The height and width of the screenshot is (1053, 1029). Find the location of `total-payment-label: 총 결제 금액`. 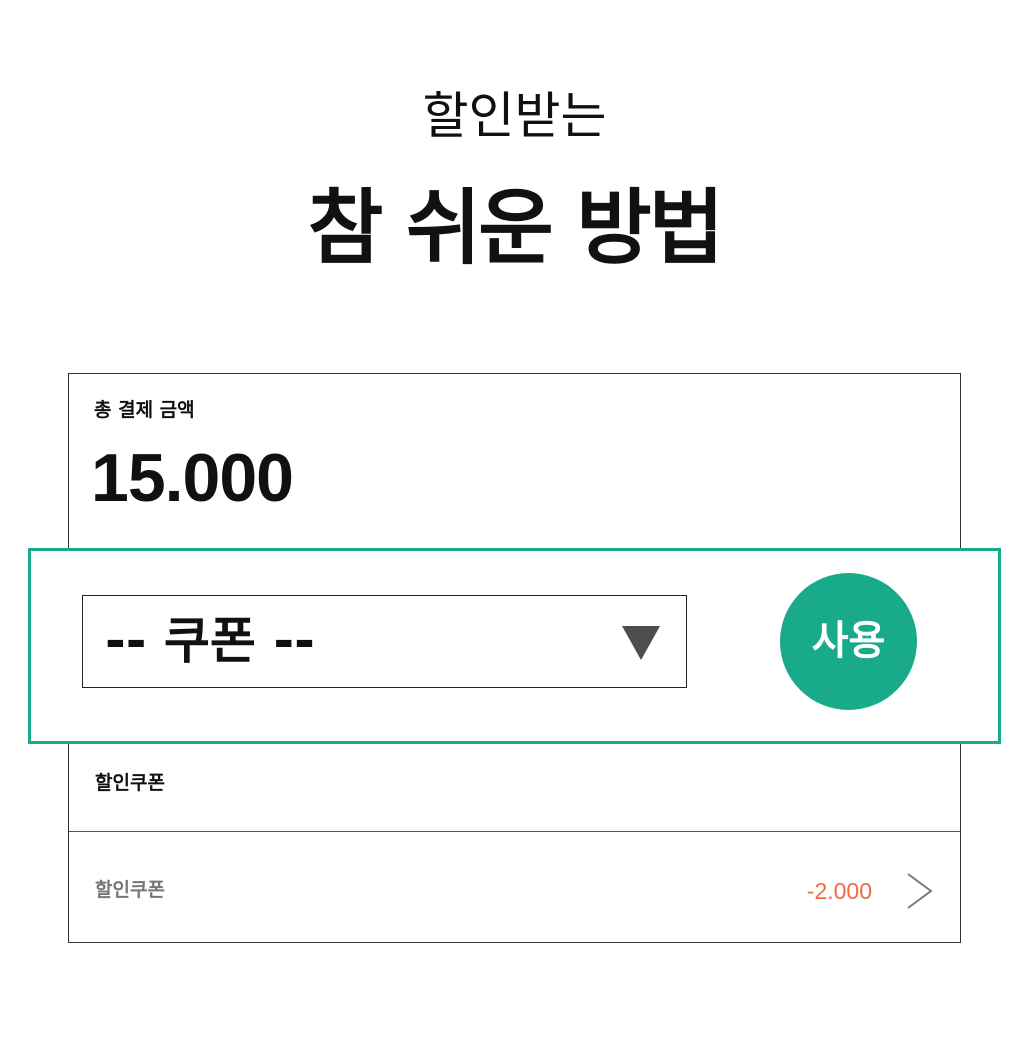

total-payment-label: 총 결제 금액 is located at coordinates (144, 410).